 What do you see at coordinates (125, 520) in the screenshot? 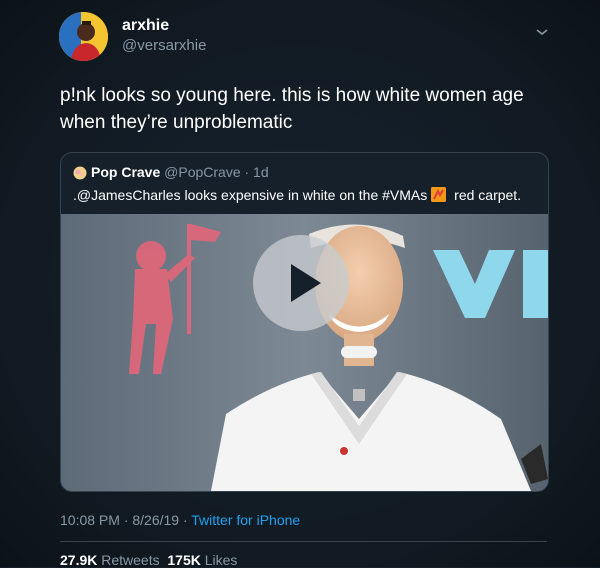
I see `tweet-timestamp: 10:08 PM · 8/26/19 ·` at bounding box center [125, 520].